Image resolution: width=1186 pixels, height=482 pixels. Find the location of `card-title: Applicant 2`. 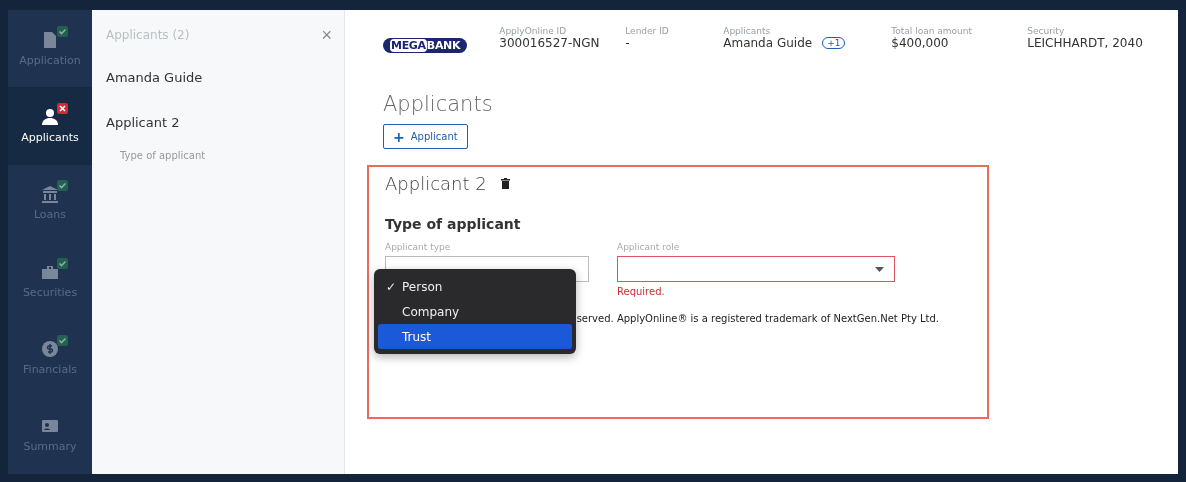

card-title: Applicant 2 is located at coordinates (436, 183).